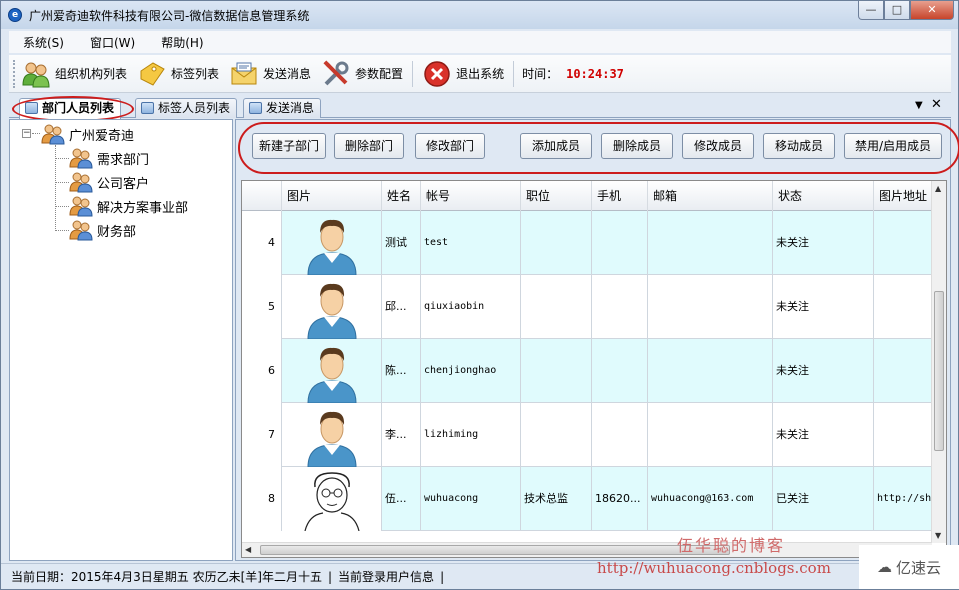 This screenshot has height=590, width=959. What do you see at coordinates (918, 567) in the screenshot?
I see `logo-text: 亿速云` at bounding box center [918, 567].